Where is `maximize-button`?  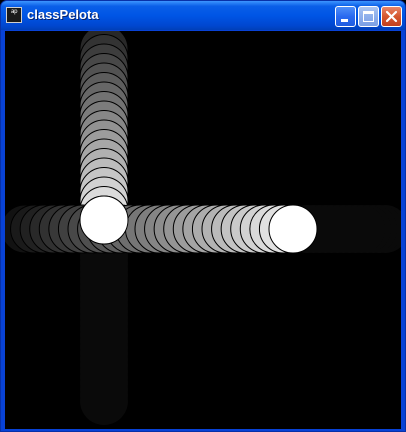 maximize-button is located at coordinates (368, 16).